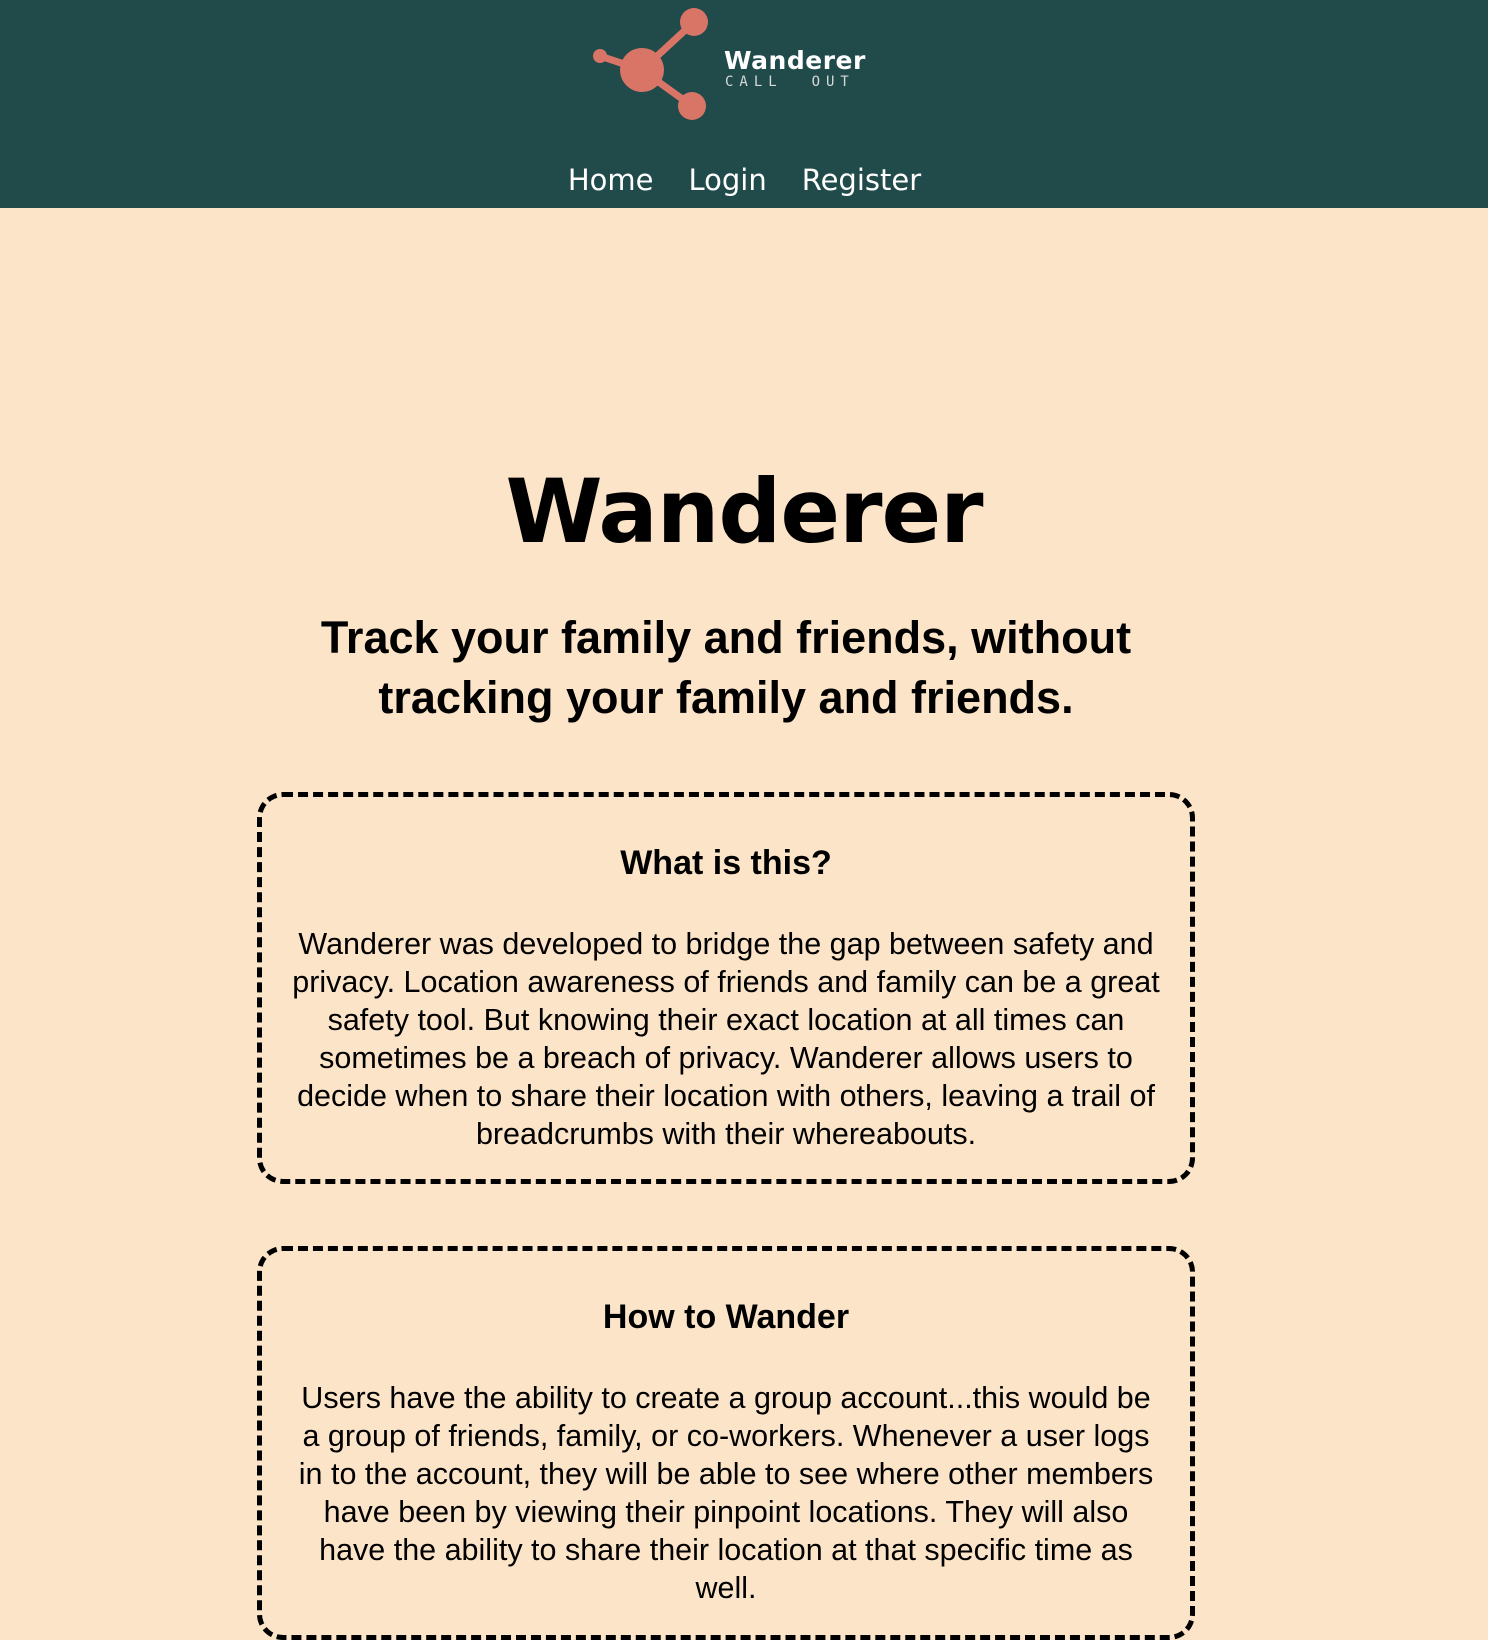 The image size is (1488, 1640). I want to click on logo: Wanderer CALL OUT, so click(733, 65).